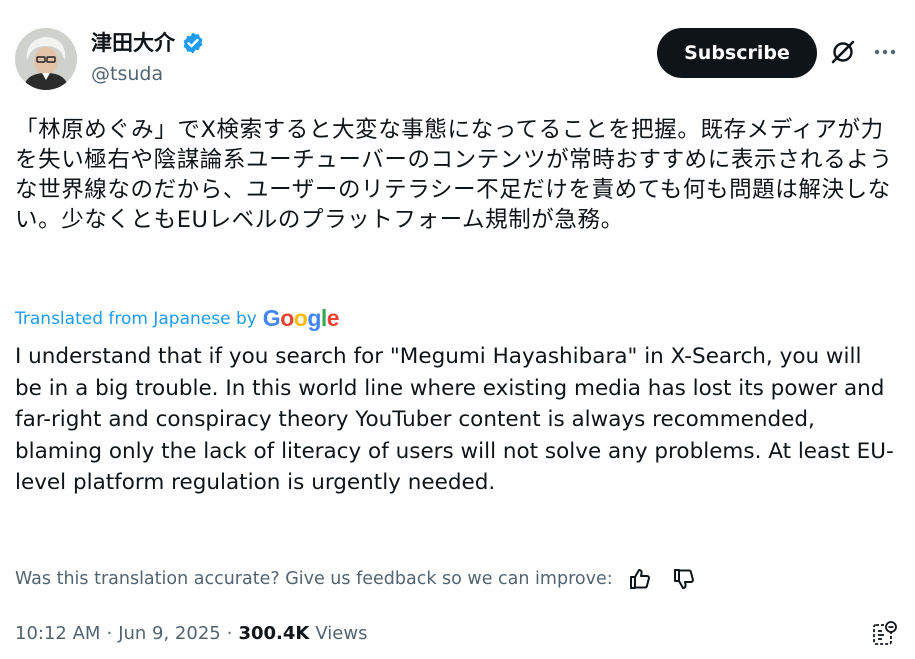 The height and width of the screenshot is (659, 915). What do you see at coordinates (737, 53) in the screenshot?
I see `subscribe-button: Subscribe` at bounding box center [737, 53].